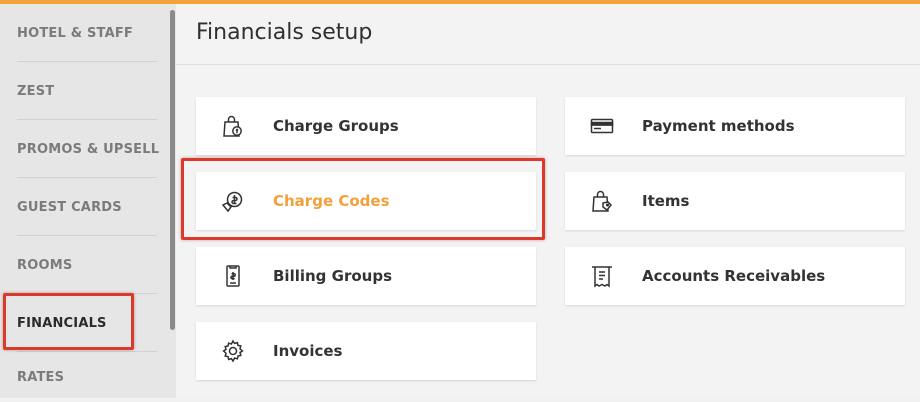 This screenshot has width=920, height=402. What do you see at coordinates (284, 32) in the screenshot?
I see `page-title: Financials setup` at bounding box center [284, 32].